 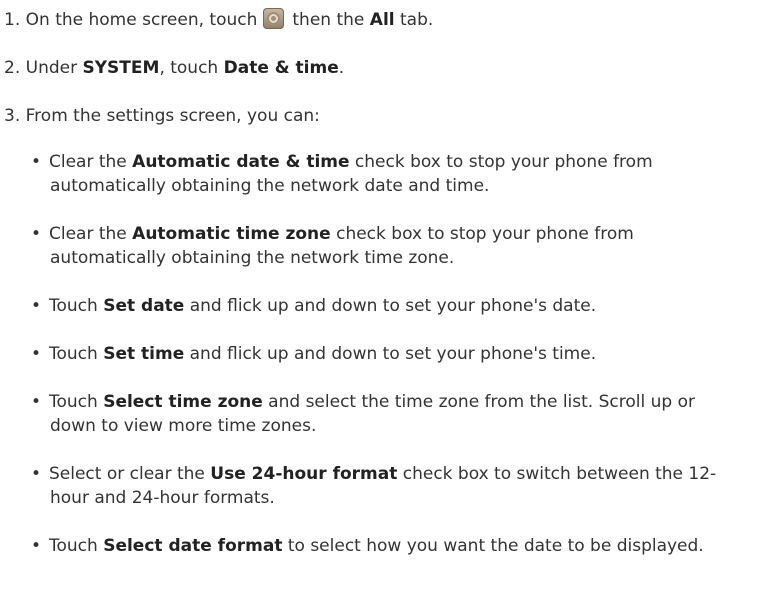 I want to click on bullet-text: Select or clear the, so click(x=130, y=474).